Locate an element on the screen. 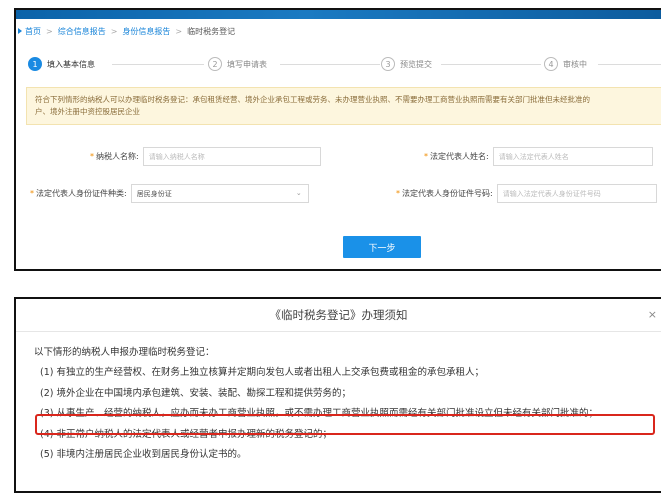  step-number: 4 is located at coordinates (551, 64).